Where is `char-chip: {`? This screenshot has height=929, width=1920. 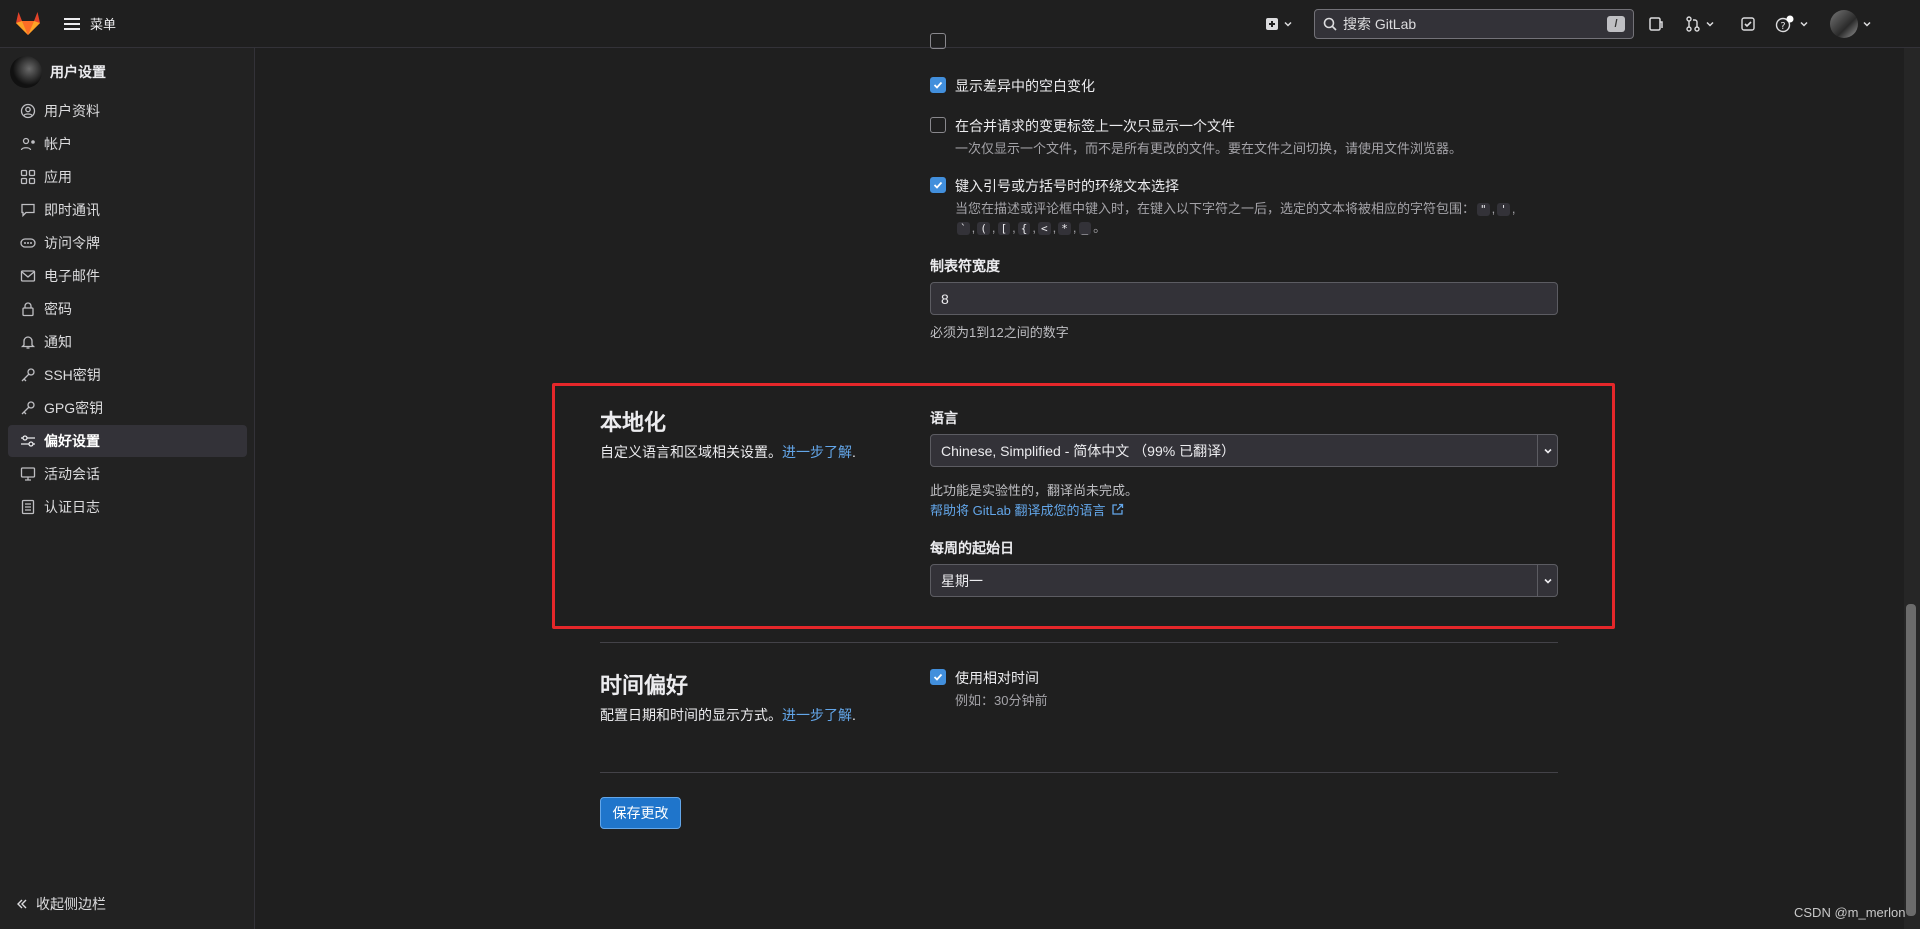
char-chip: { is located at coordinates (1024, 228).